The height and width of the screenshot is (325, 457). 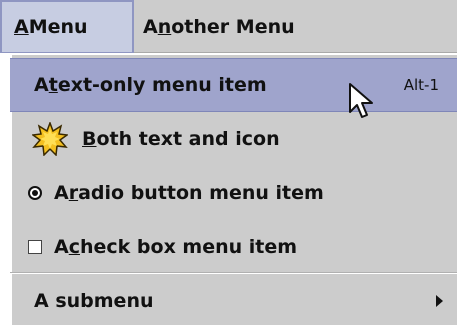 I want to click on menu-separator, so click(x=233, y=273).